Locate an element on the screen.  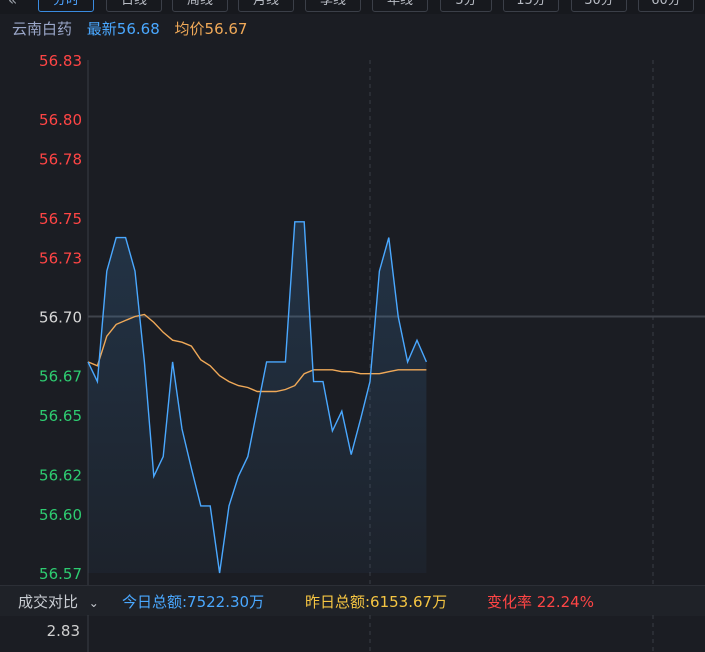
tab-period: 月线 is located at coordinates (266, 6).